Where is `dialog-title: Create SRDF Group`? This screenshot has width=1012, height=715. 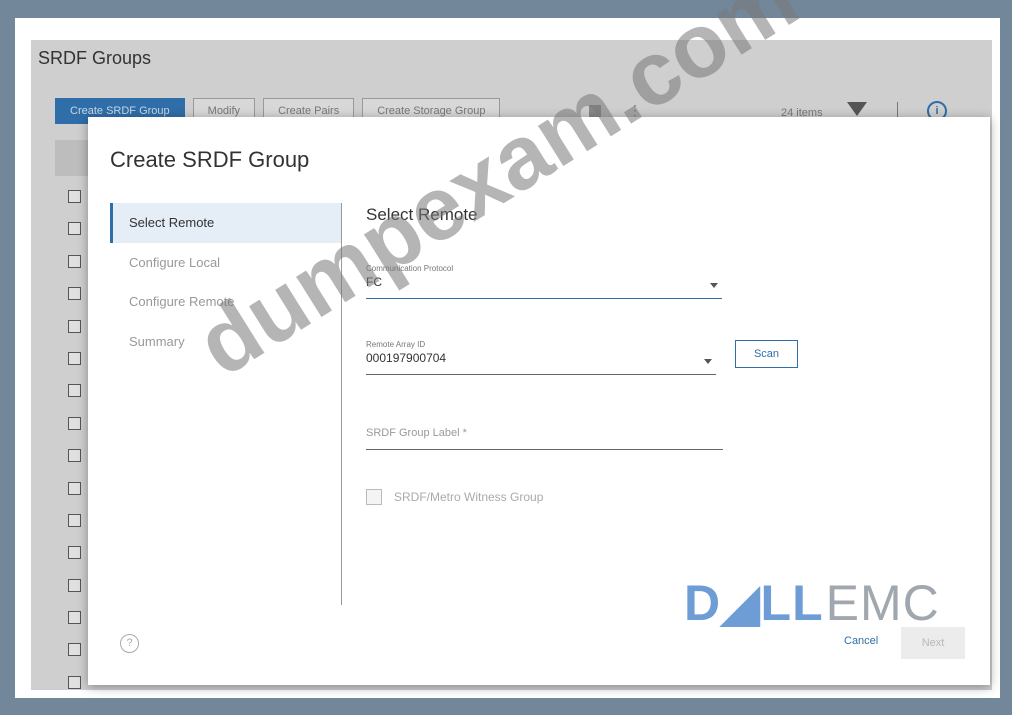 dialog-title: Create SRDF Group is located at coordinates (210, 159).